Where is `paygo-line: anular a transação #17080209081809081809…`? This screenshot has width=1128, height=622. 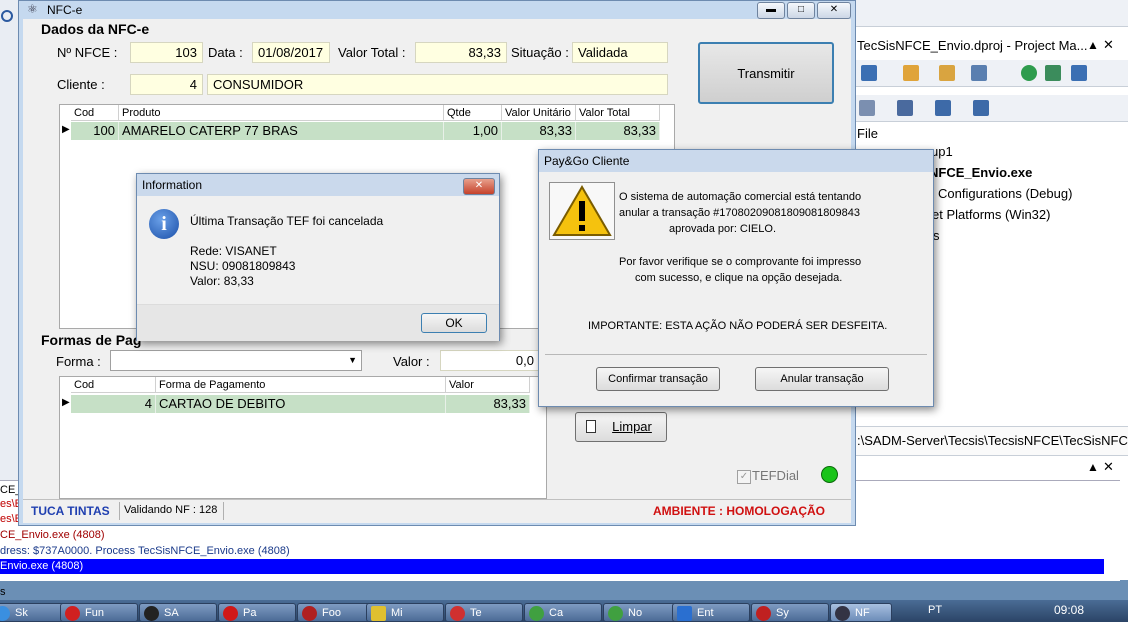
paygo-line: anular a transação #17080209081809081809… is located at coordinates (739, 213).